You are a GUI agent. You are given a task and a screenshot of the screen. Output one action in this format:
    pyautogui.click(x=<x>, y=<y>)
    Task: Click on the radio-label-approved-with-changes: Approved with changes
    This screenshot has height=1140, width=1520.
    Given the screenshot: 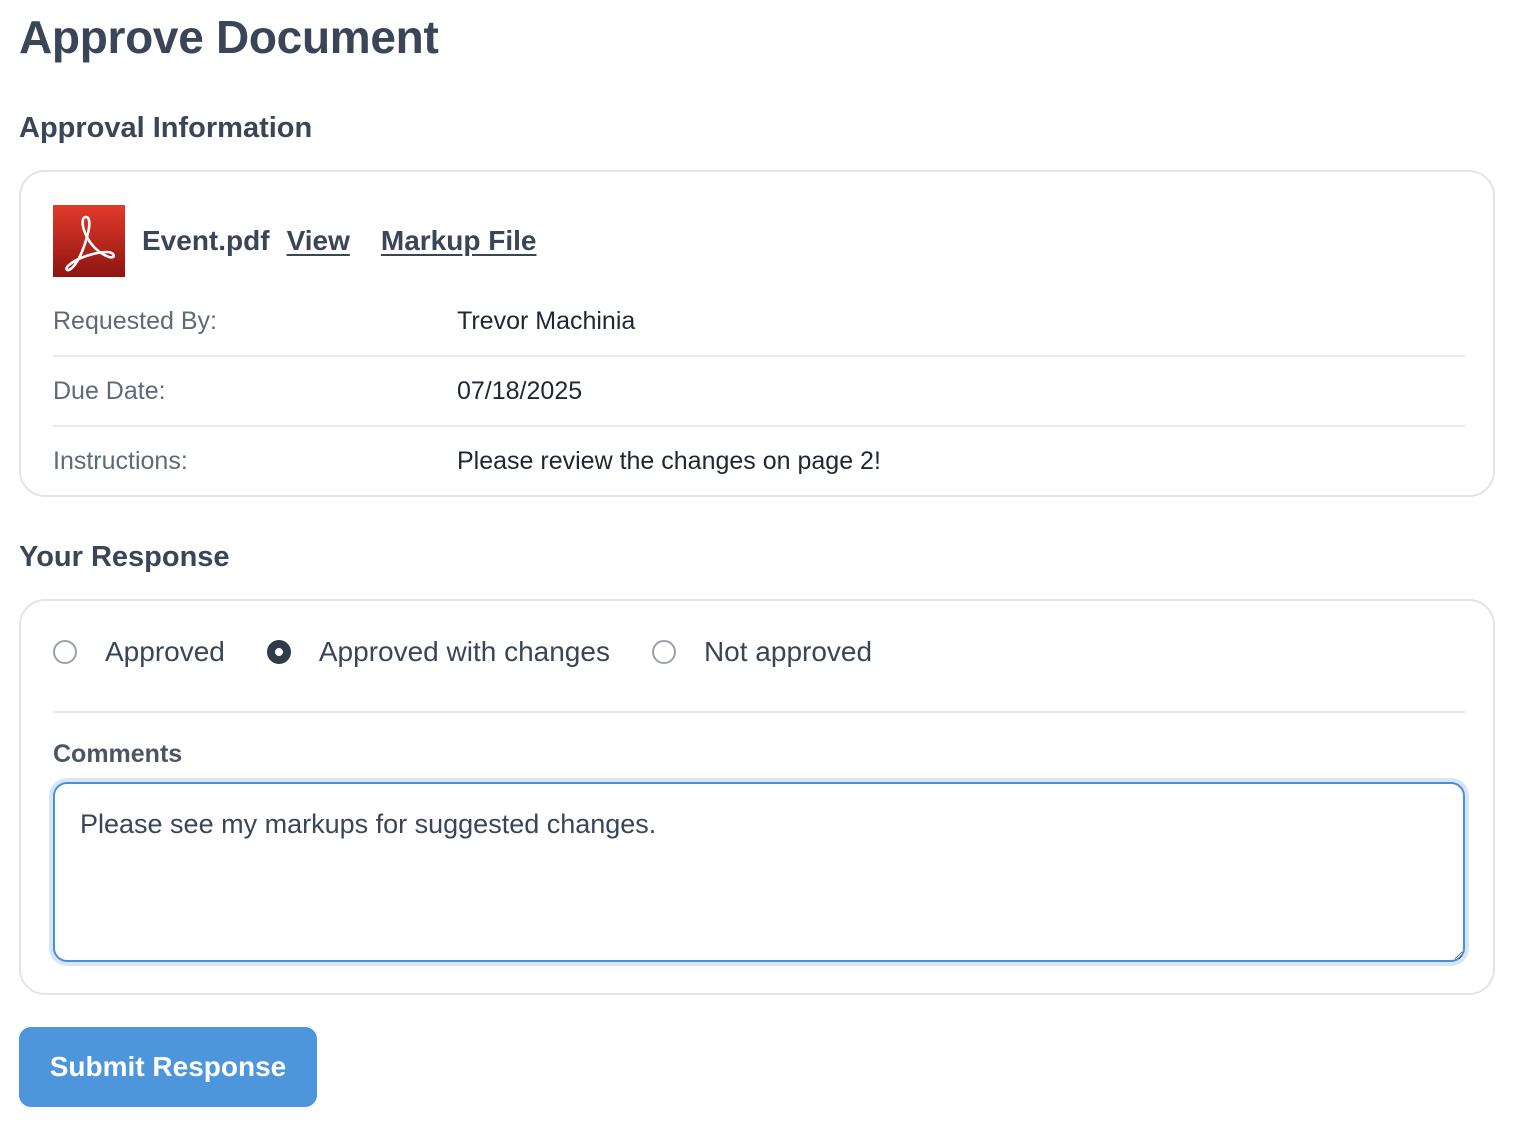 What is the action you would take?
    pyautogui.click(x=464, y=652)
    